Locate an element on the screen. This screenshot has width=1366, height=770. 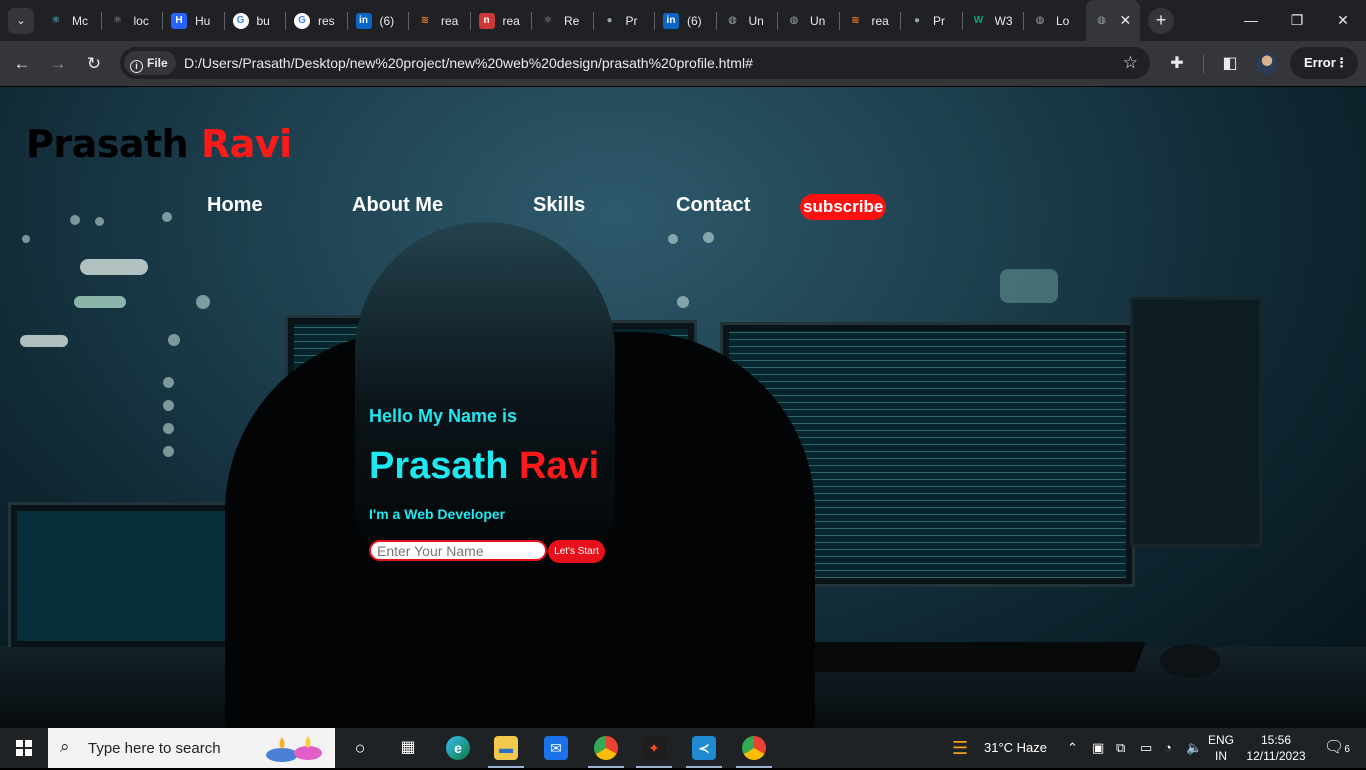
nav-skills: Skills is located at coordinates (559, 205).